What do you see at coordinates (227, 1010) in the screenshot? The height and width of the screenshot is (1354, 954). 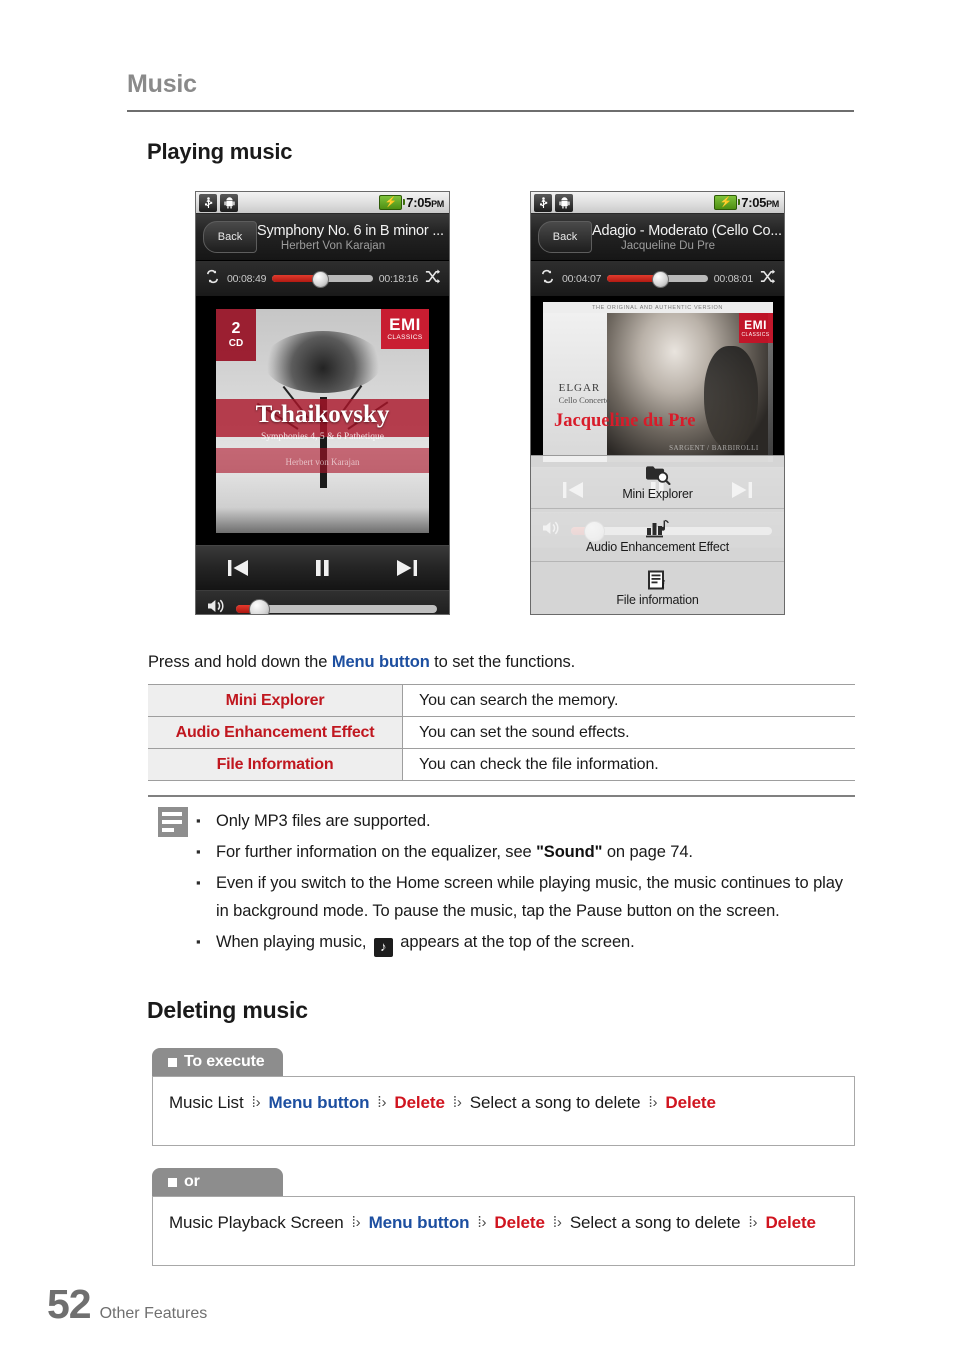 I see `section-heading-deleting-music: Deleting music` at bounding box center [227, 1010].